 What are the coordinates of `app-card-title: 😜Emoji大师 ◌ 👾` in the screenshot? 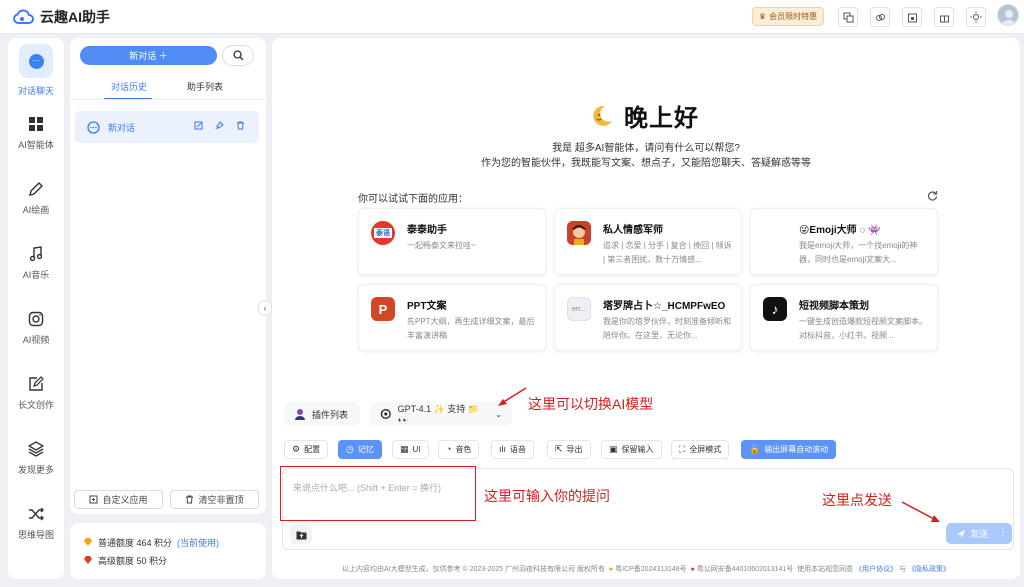 It's located at (840, 230).